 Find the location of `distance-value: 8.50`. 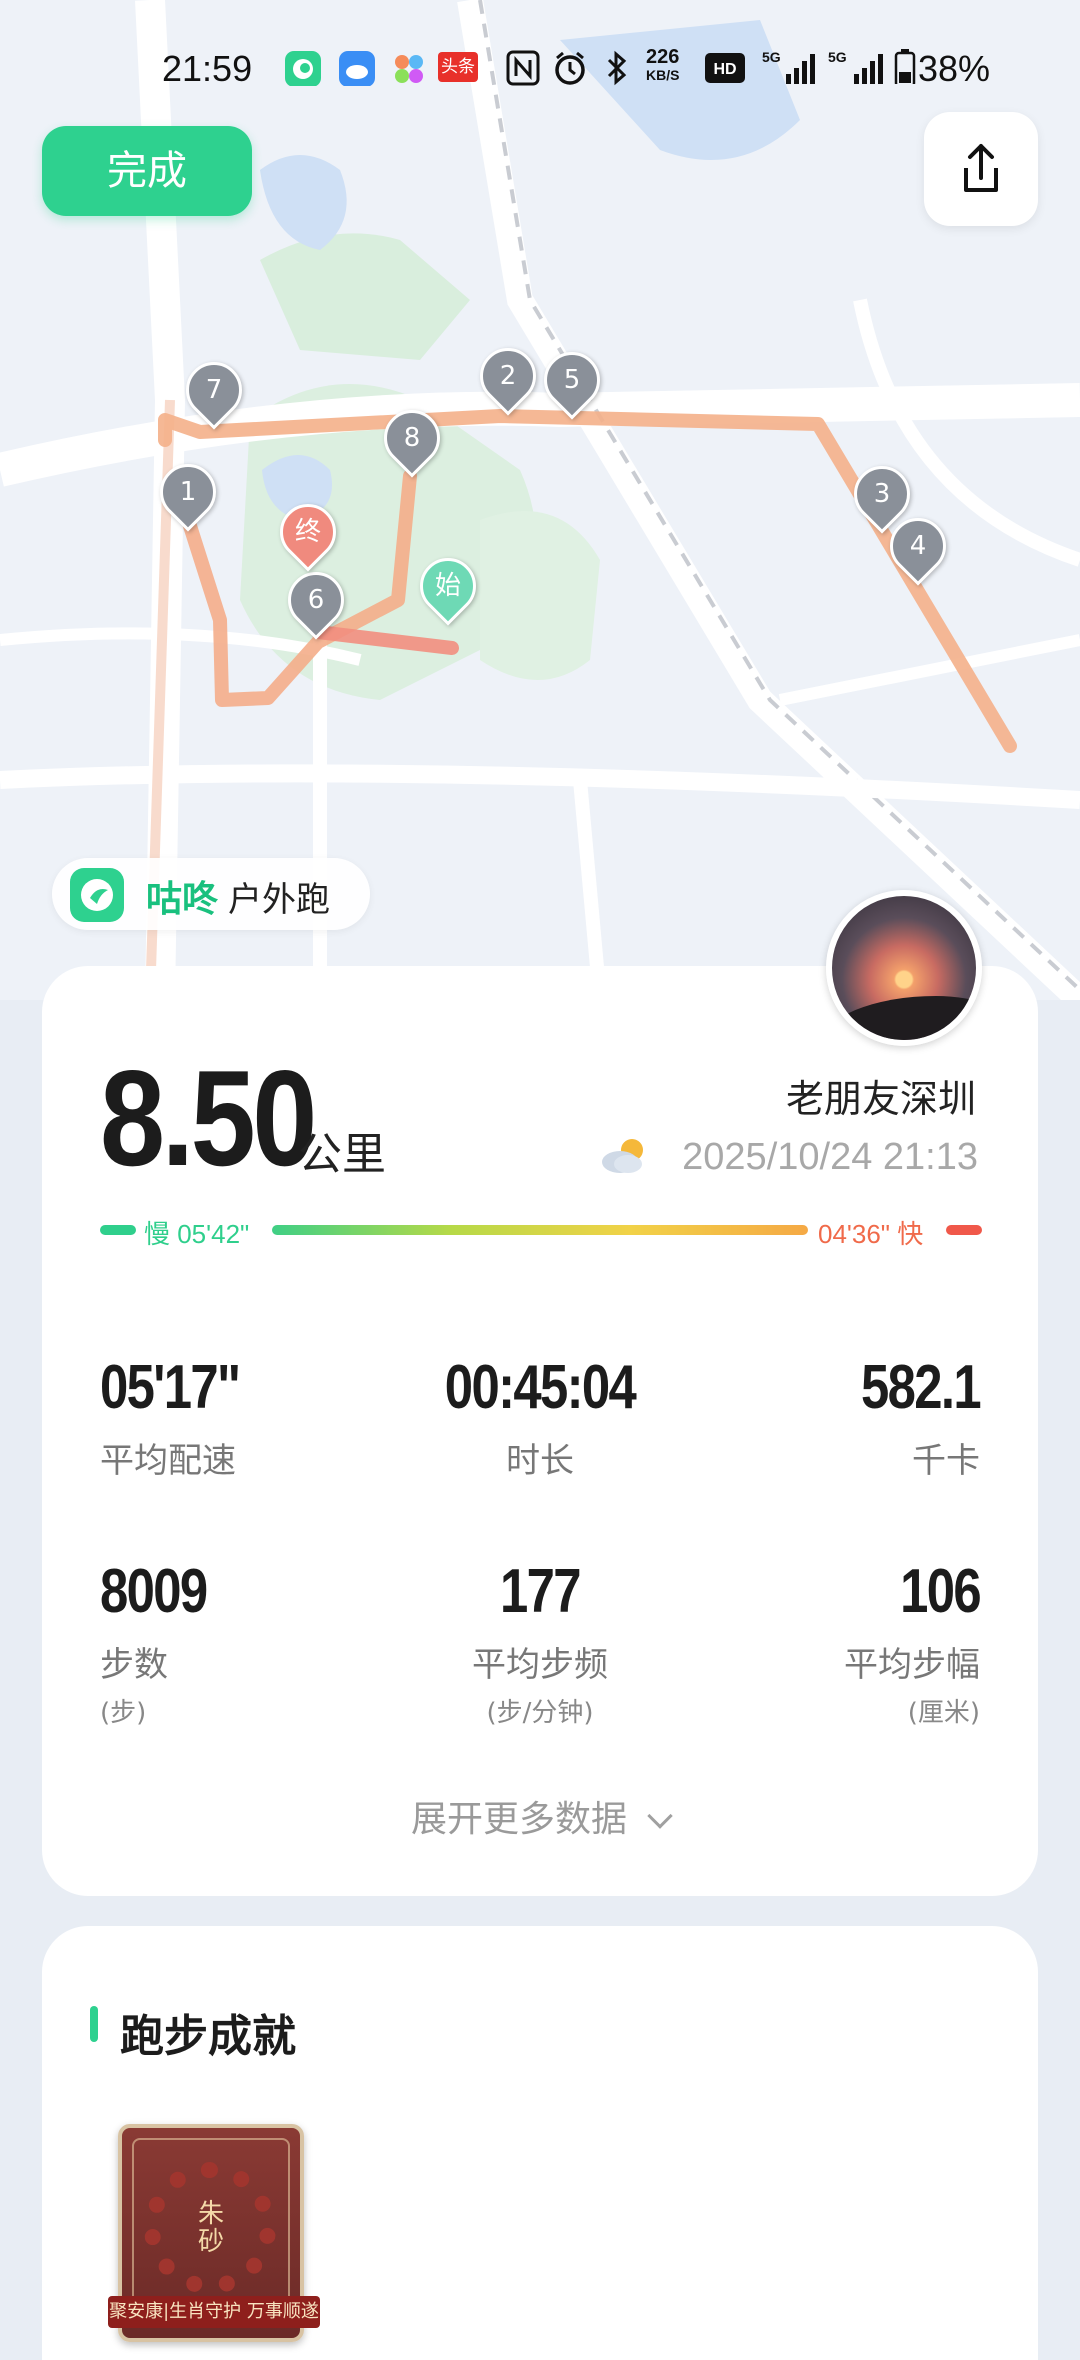

distance-value: 8.50 is located at coordinates (208, 1118).